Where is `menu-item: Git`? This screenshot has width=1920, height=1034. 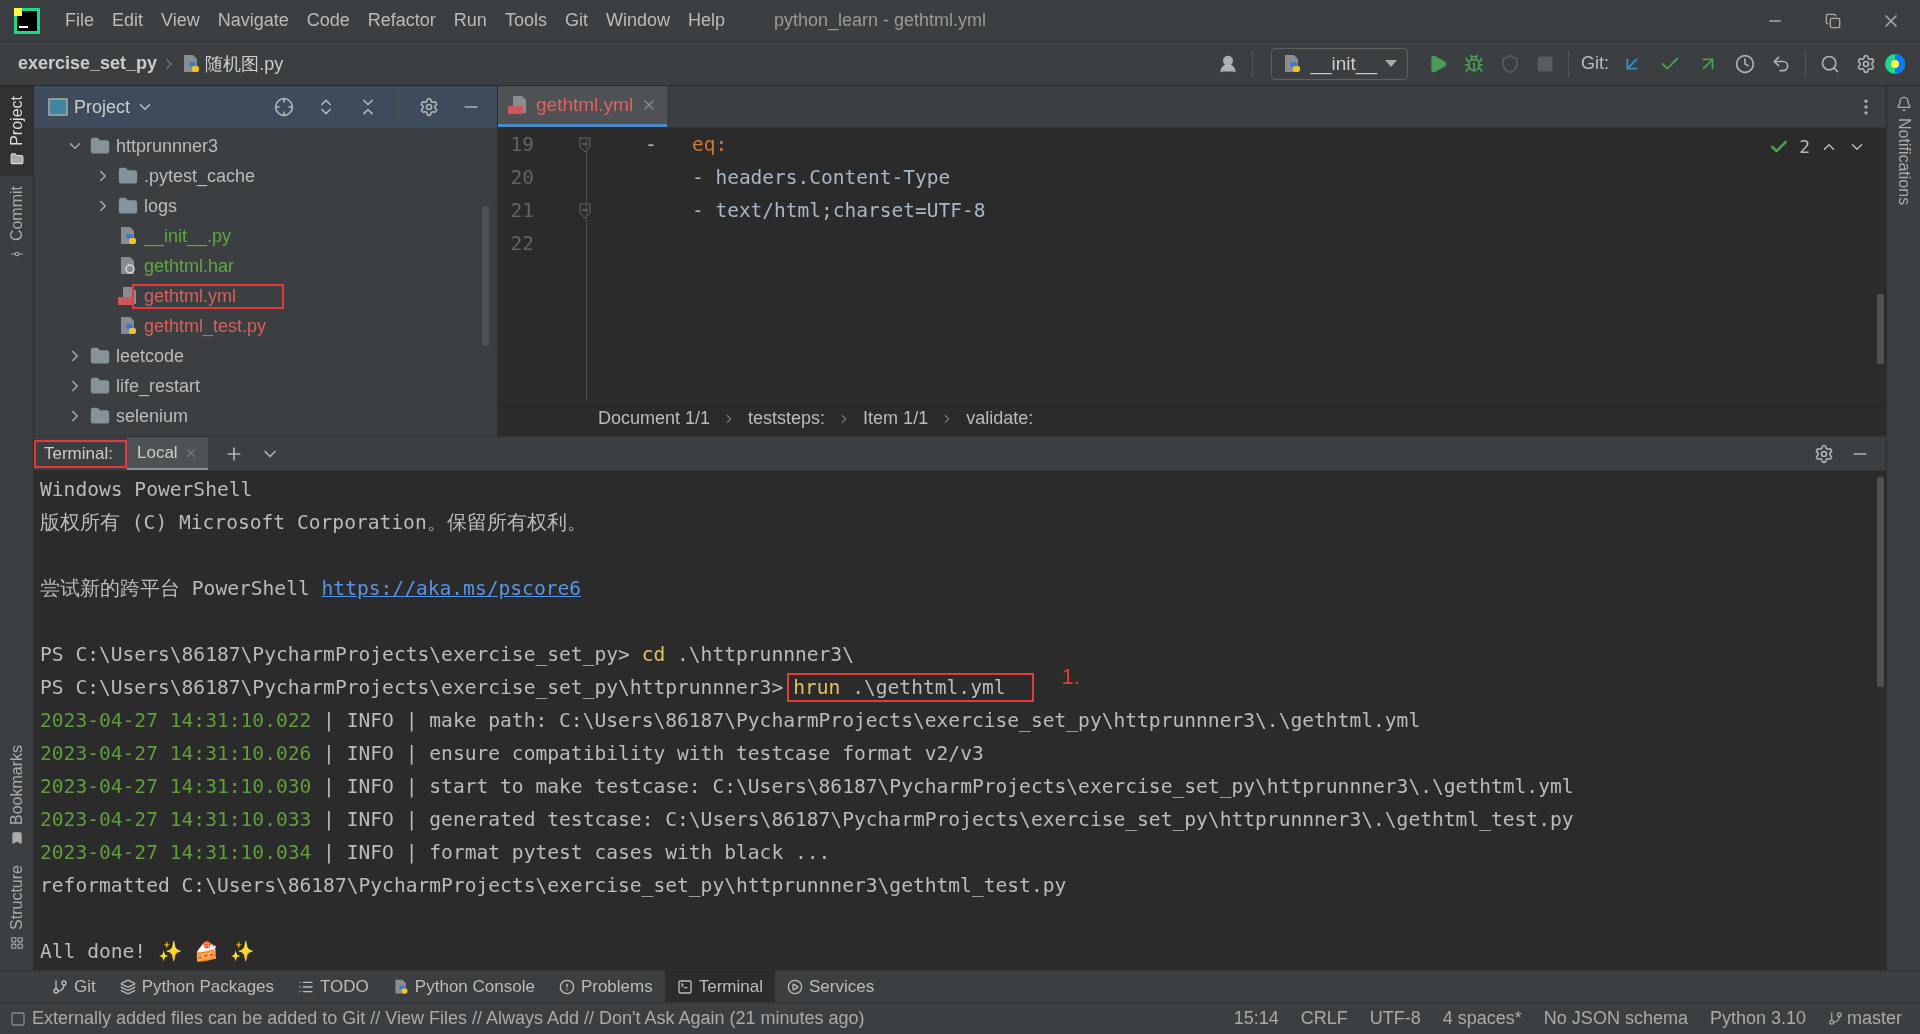 menu-item: Git is located at coordinates (576, 20).